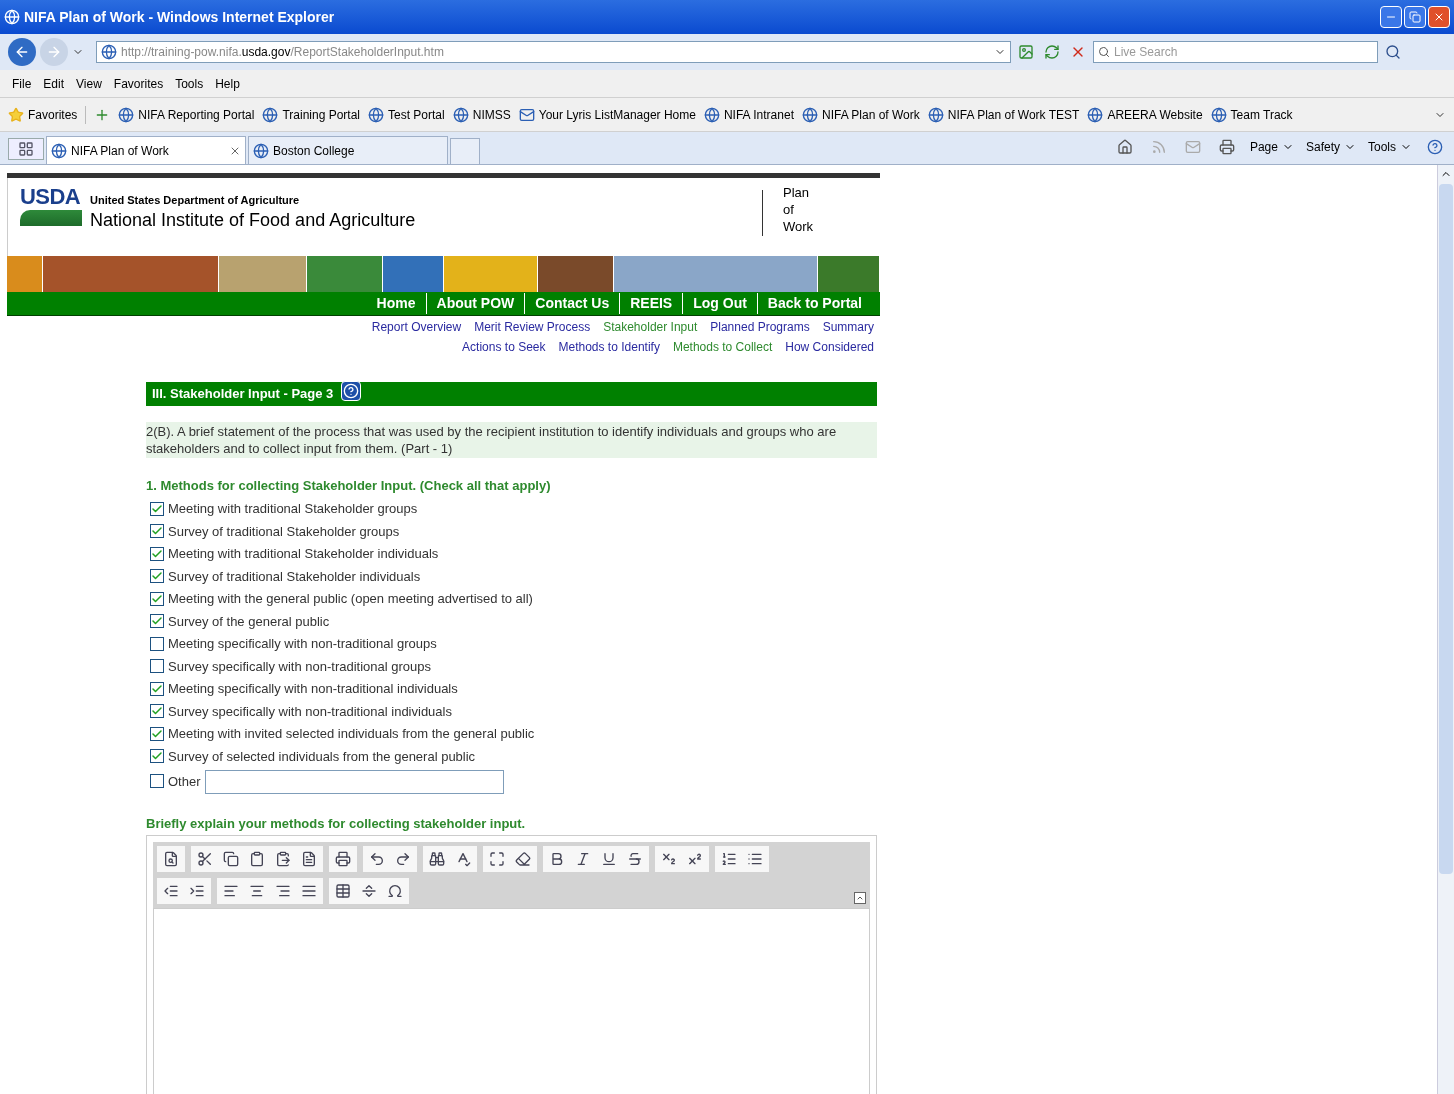 This screenshot has height=1094, width=1454. What do you see at coordinates (553, 52) in the screenshot?
I see `address-field: http://training-pow.nifa.usda.gov/ReportStakeholderInput.htm` at bounding box center [553, 52].